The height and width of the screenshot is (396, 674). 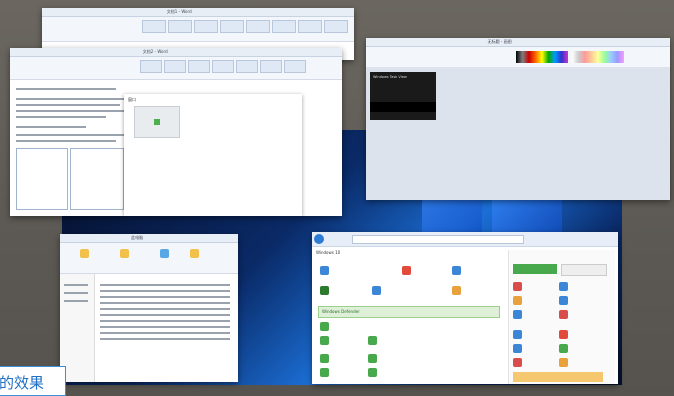 What do you see at coordinates (328, 252) in the screenshot?
I see `page-title: Windows 10` at bounding box center [328, 252].